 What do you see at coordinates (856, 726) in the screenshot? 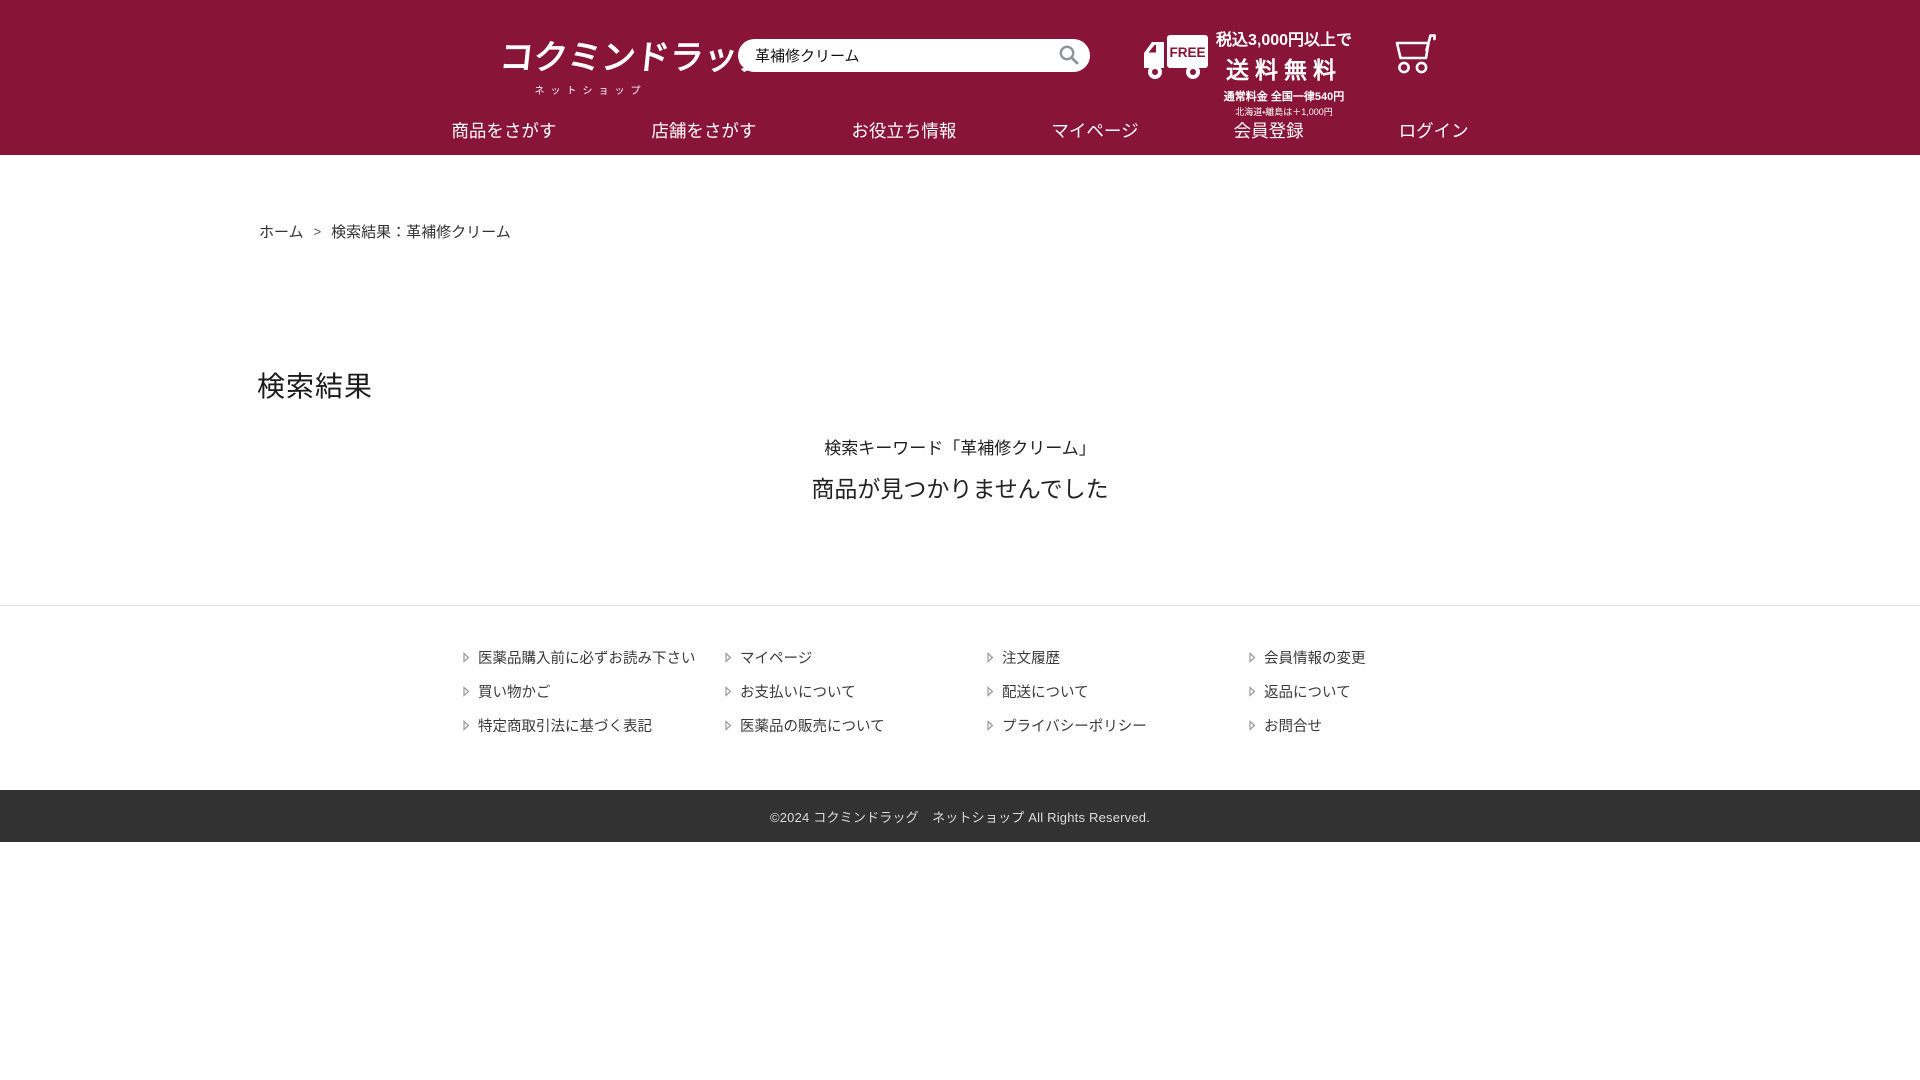
I see `footer-link-medicine-sales: 医薬品の販売について` at bounding box center [856, 726].